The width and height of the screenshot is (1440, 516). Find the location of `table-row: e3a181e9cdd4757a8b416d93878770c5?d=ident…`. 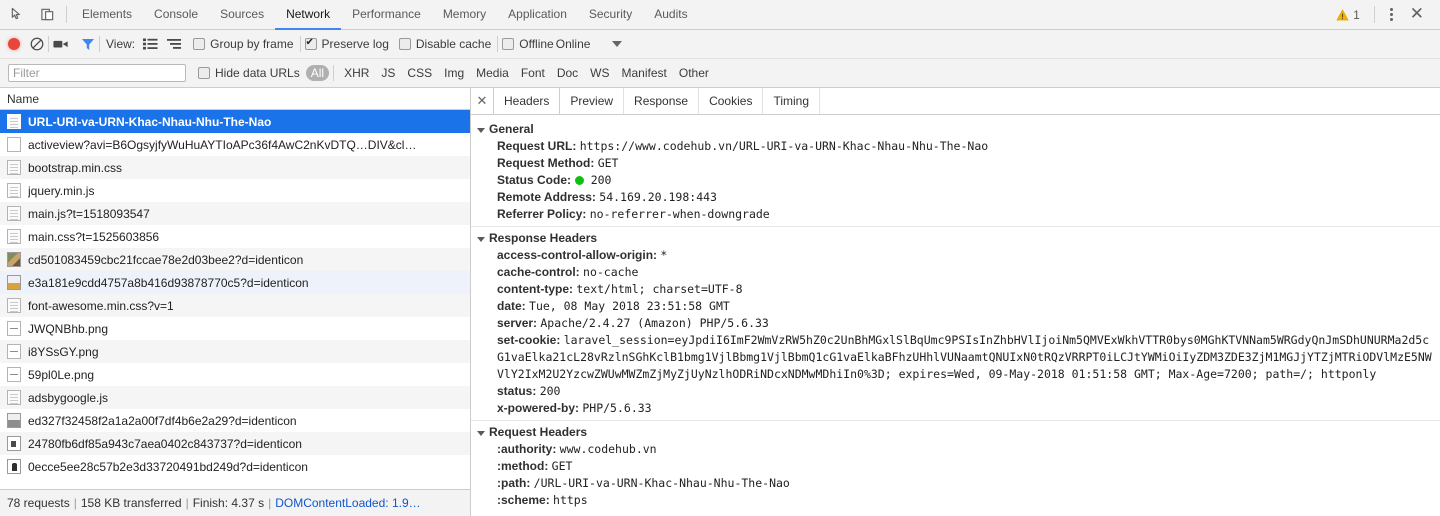

table-row: e3a181e9cdd4757a8b416d93878770c5?d=ident… is located at coordinates (235, 282).